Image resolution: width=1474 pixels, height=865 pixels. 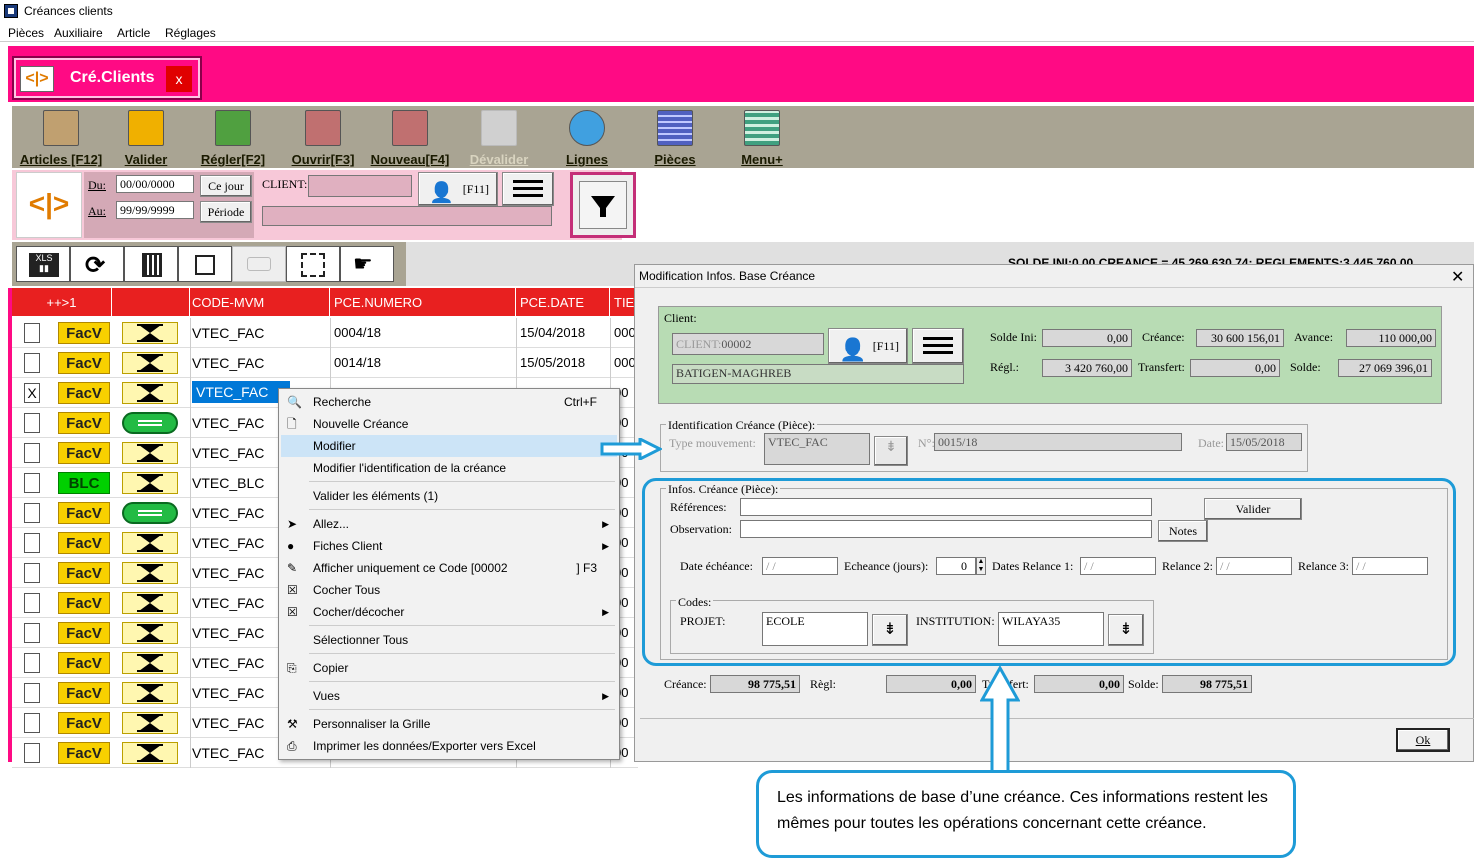 What do you see at coordinates (62, 302) in the screenshot?
I see `col-header-select: ++>1` at bounding box center [62, 302].